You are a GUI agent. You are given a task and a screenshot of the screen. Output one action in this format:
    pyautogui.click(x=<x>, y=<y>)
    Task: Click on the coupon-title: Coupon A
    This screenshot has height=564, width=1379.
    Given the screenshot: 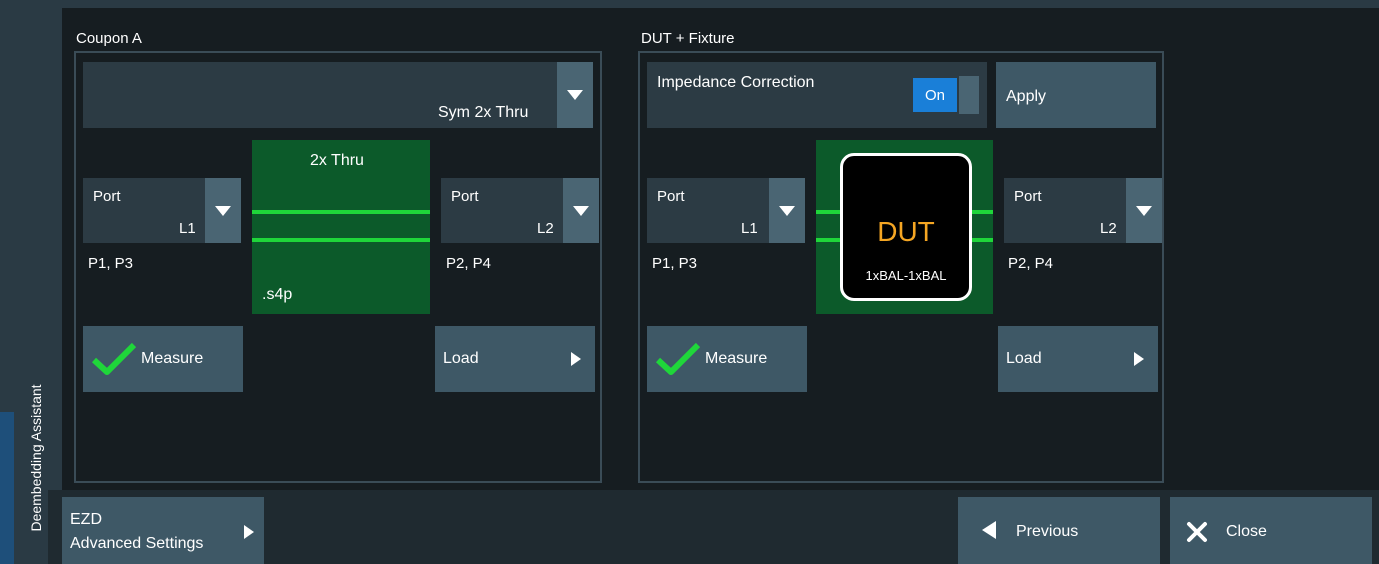 What is the action you would take?
    pyautogui.click(x=109, y=38)
    